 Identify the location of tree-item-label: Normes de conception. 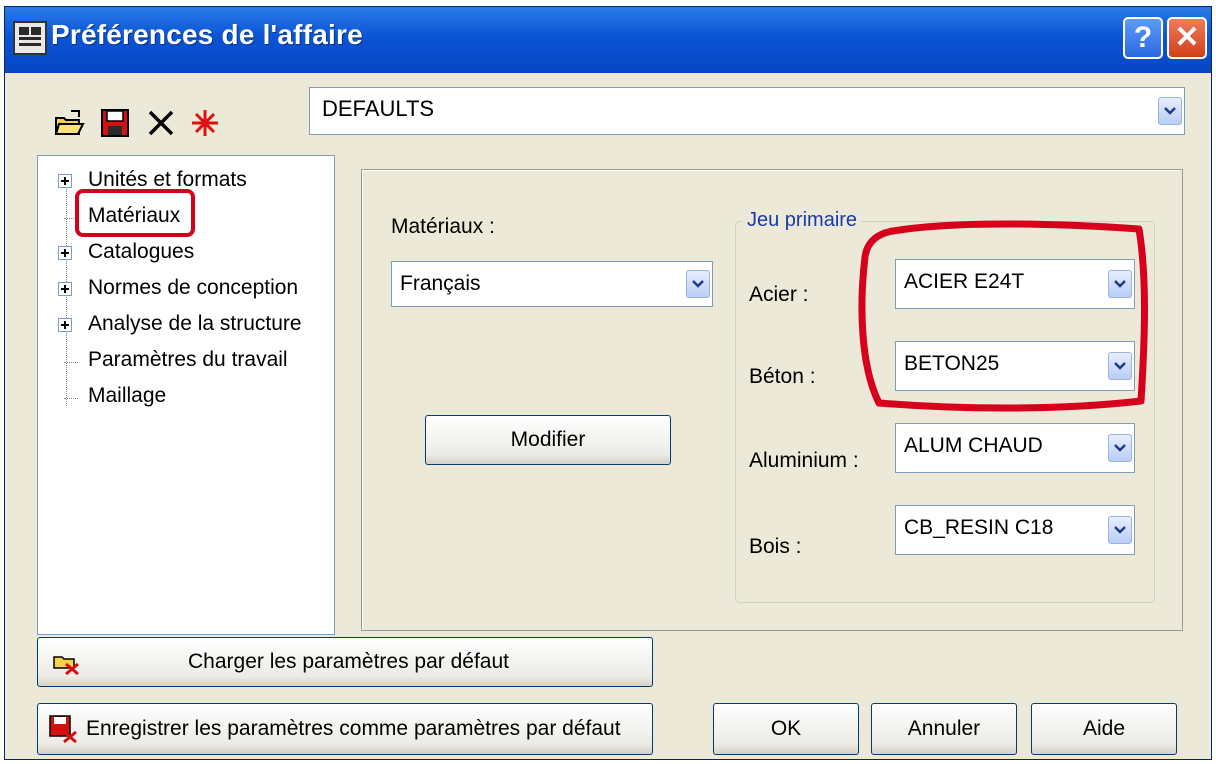
(193, 287).